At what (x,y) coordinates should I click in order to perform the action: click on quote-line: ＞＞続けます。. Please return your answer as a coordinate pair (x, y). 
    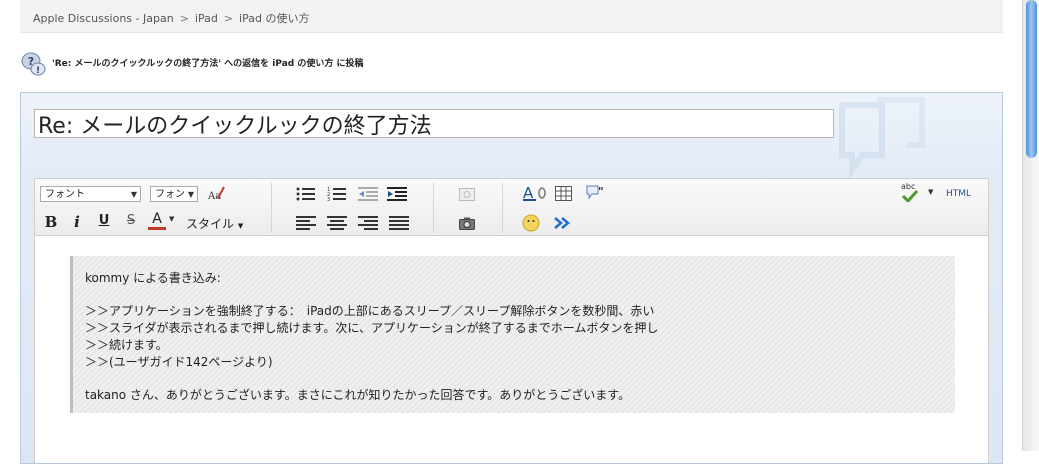
    Looking at the image, I should click on (126, 345).